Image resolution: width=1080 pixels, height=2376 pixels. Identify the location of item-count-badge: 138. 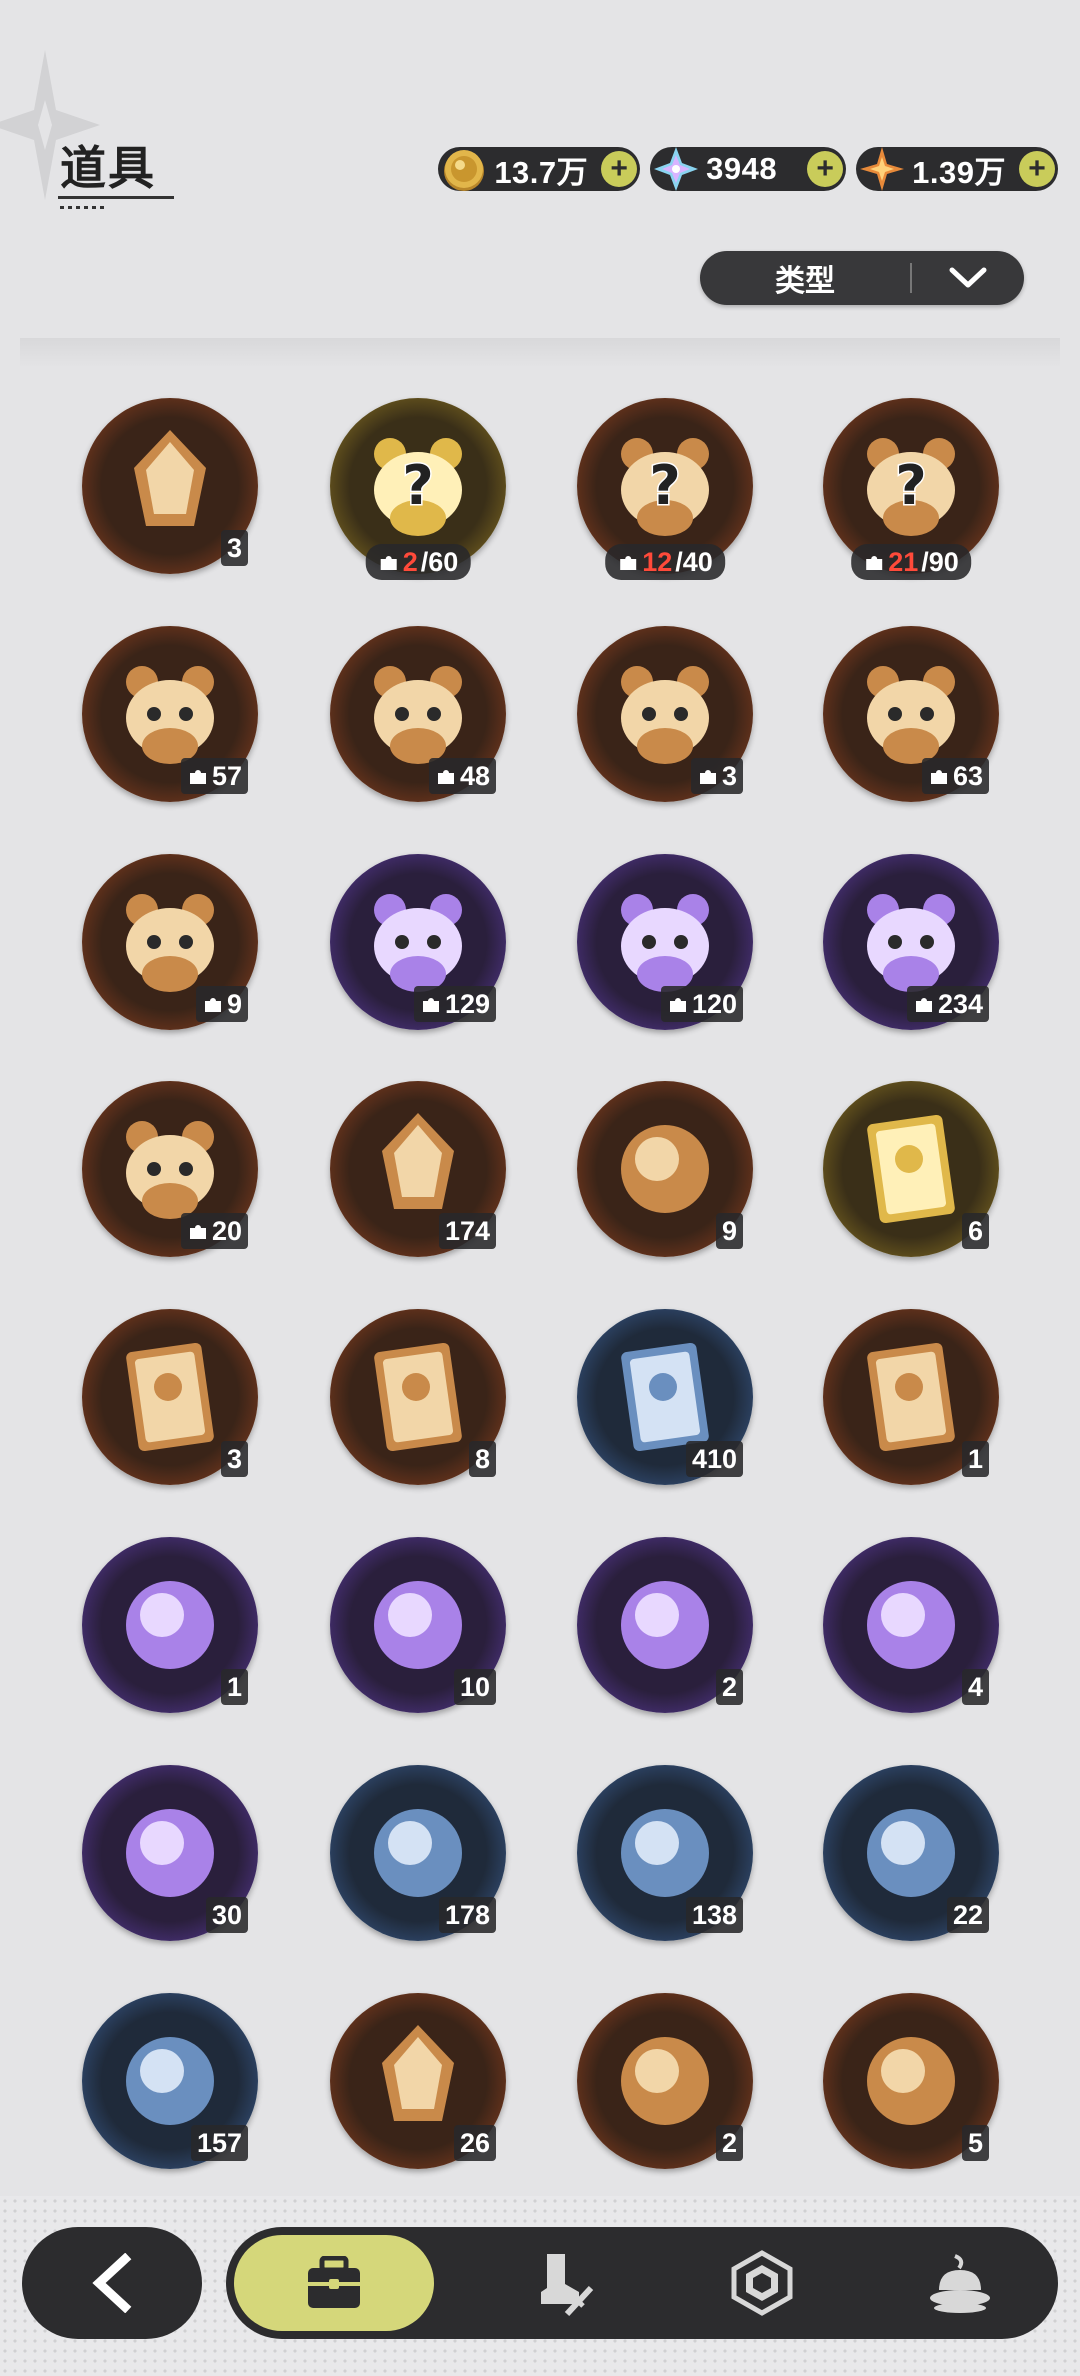
(714, 1915).